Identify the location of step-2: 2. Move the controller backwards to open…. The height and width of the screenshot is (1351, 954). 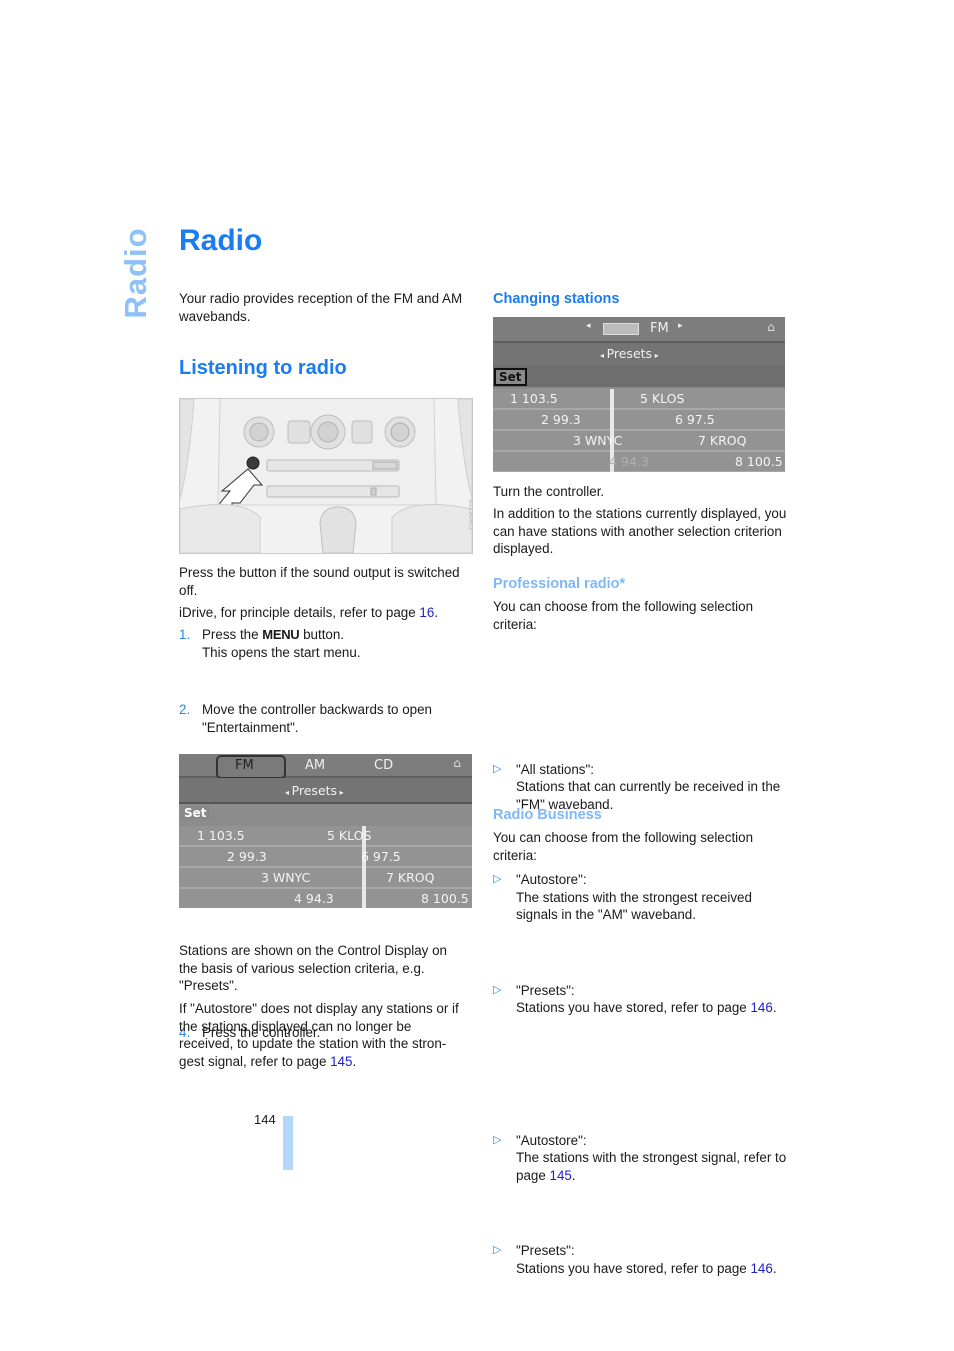
(326, 718).